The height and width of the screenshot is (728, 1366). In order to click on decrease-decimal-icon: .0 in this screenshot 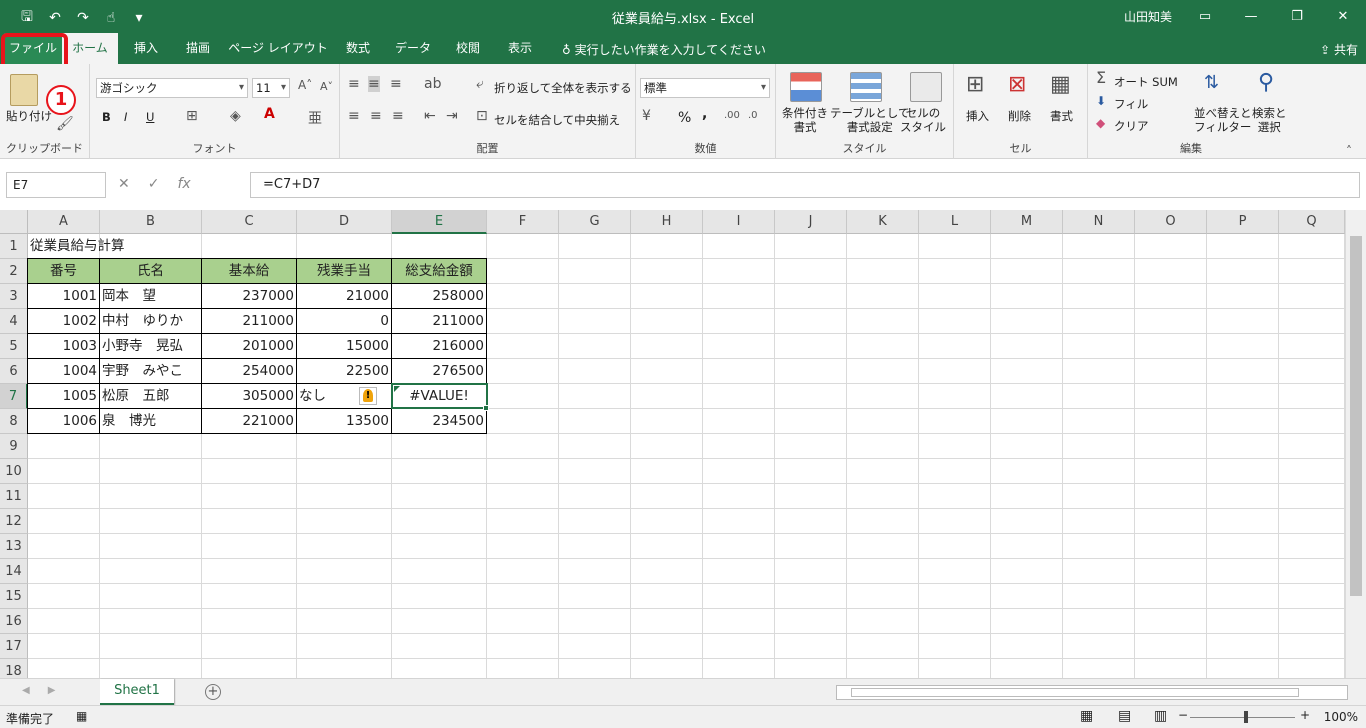, I will do `click(753, 115)`.